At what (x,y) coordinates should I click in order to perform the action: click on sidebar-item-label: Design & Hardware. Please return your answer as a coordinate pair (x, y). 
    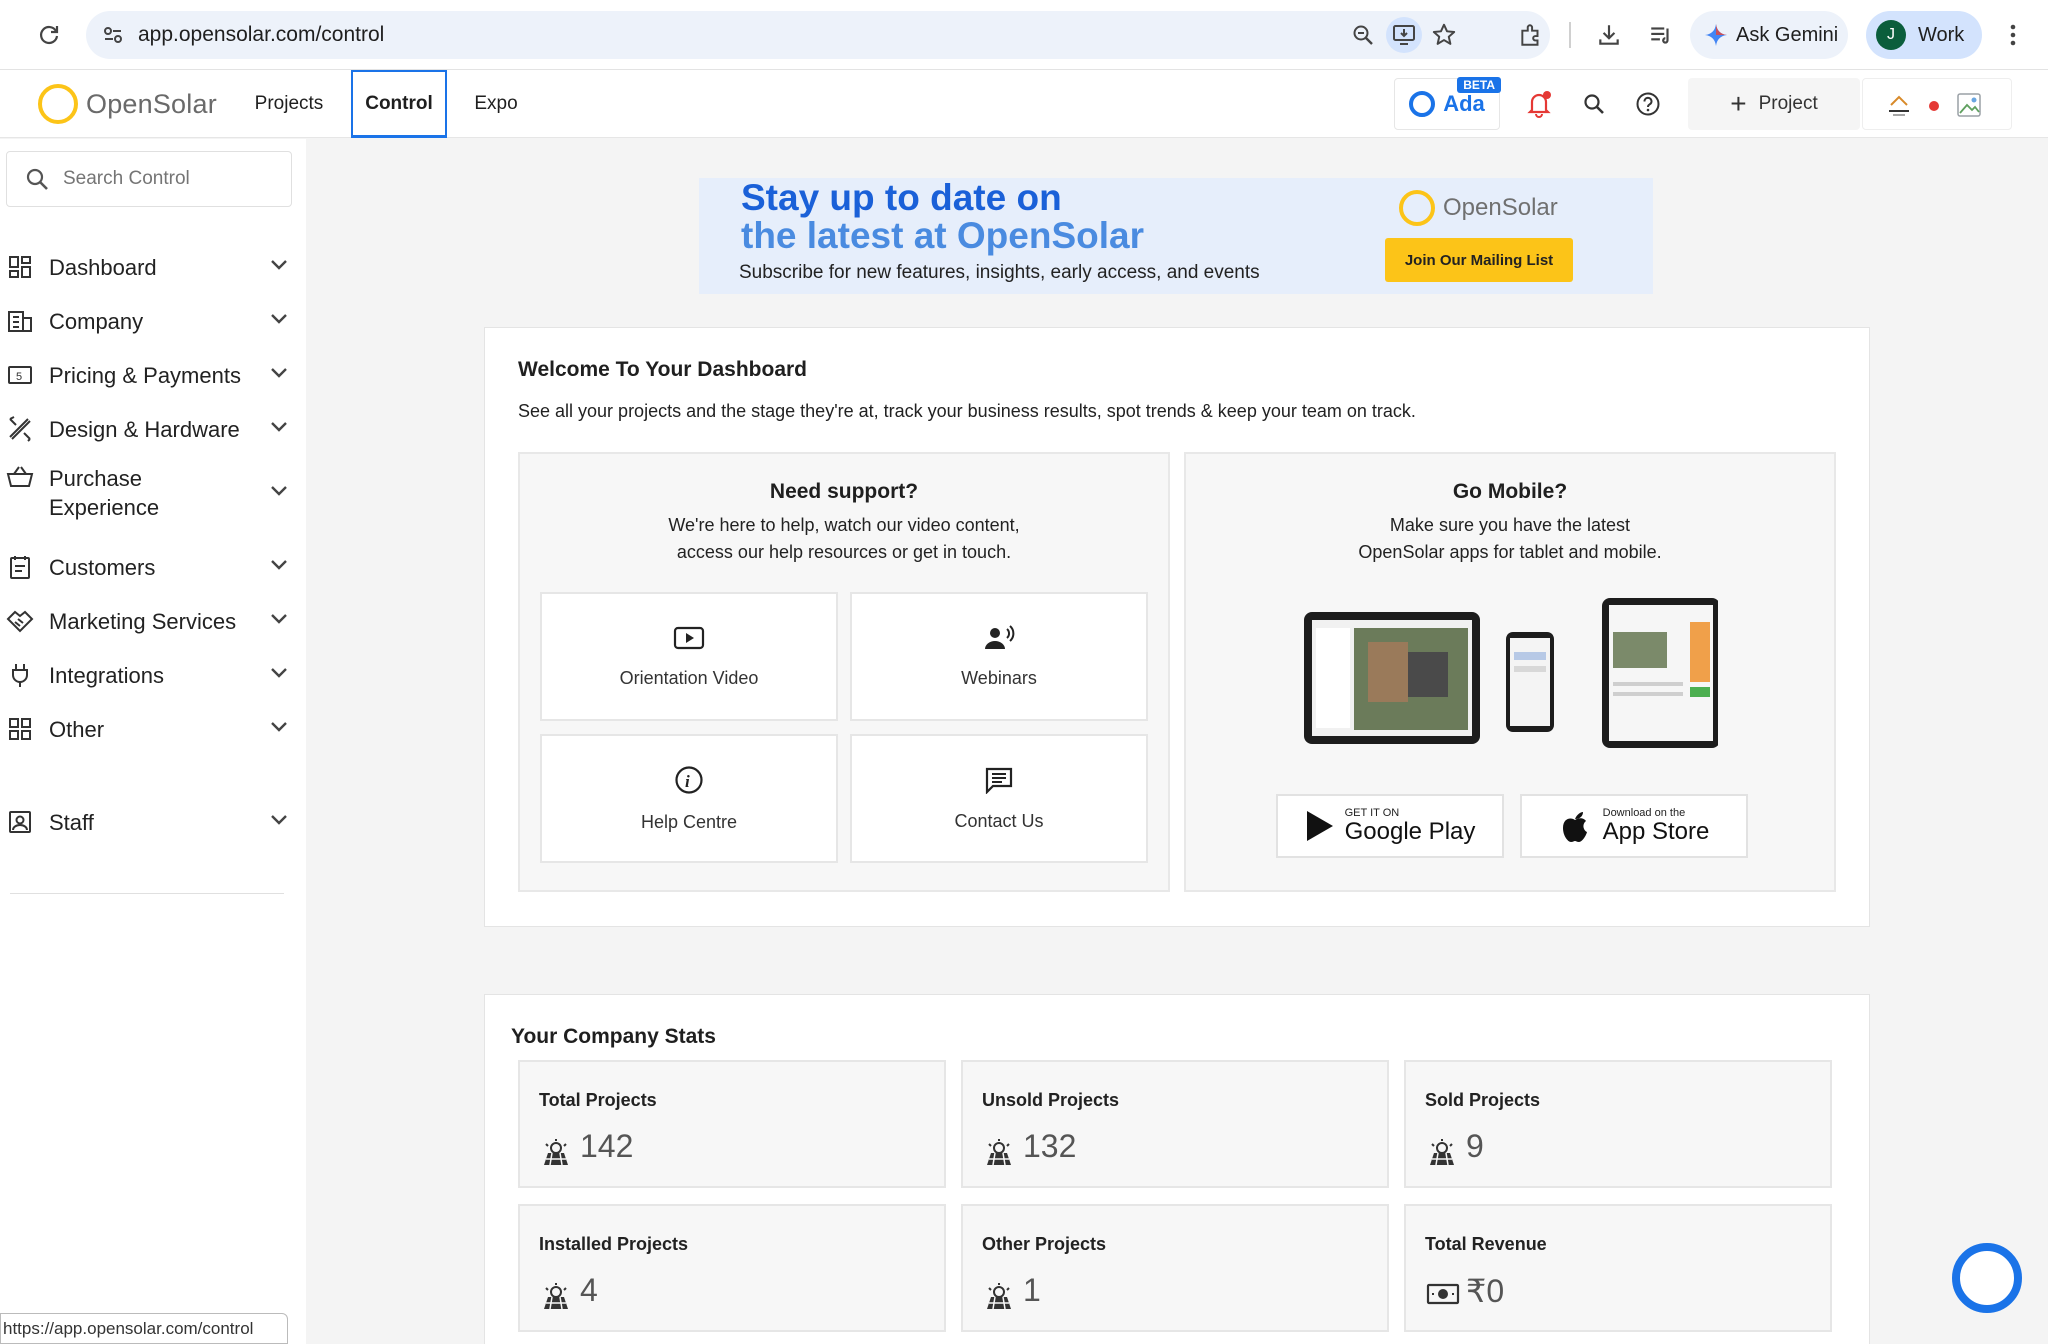
    Looking at the image, I should click on (144, 429).